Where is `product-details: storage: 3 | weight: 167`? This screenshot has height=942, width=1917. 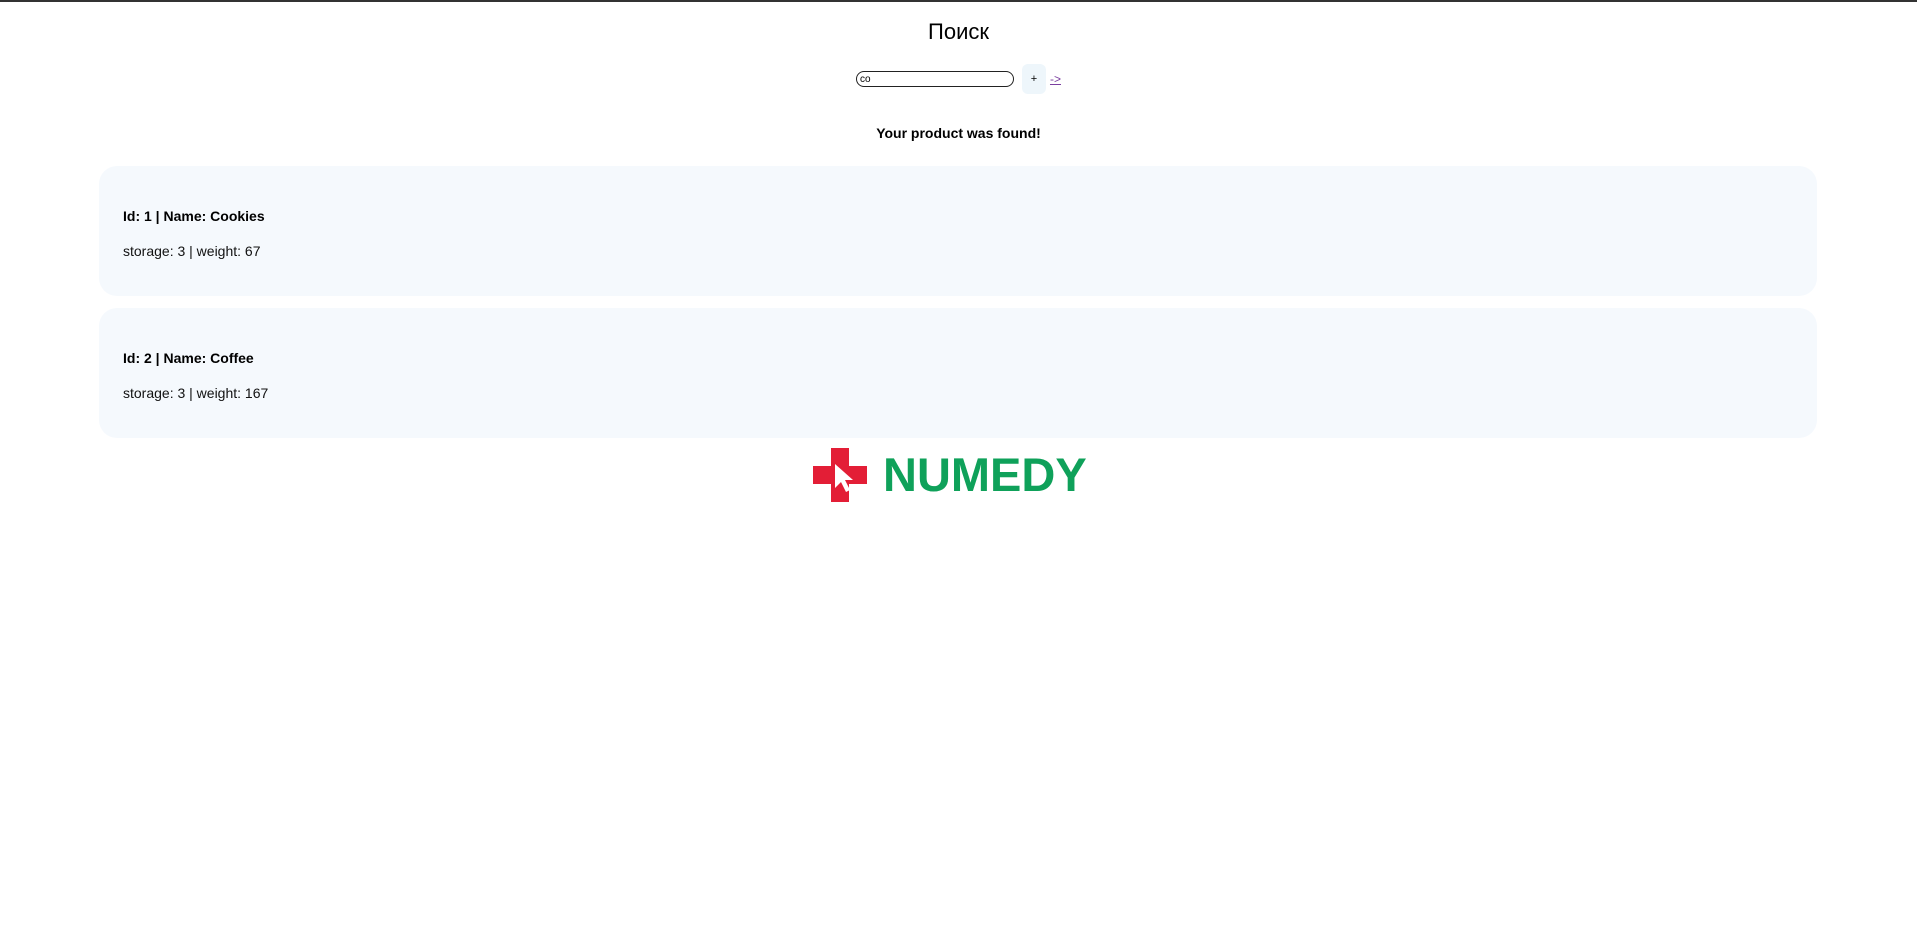
product-details: storage: 3 | weight: 167 is located at coordinates (196, 393).